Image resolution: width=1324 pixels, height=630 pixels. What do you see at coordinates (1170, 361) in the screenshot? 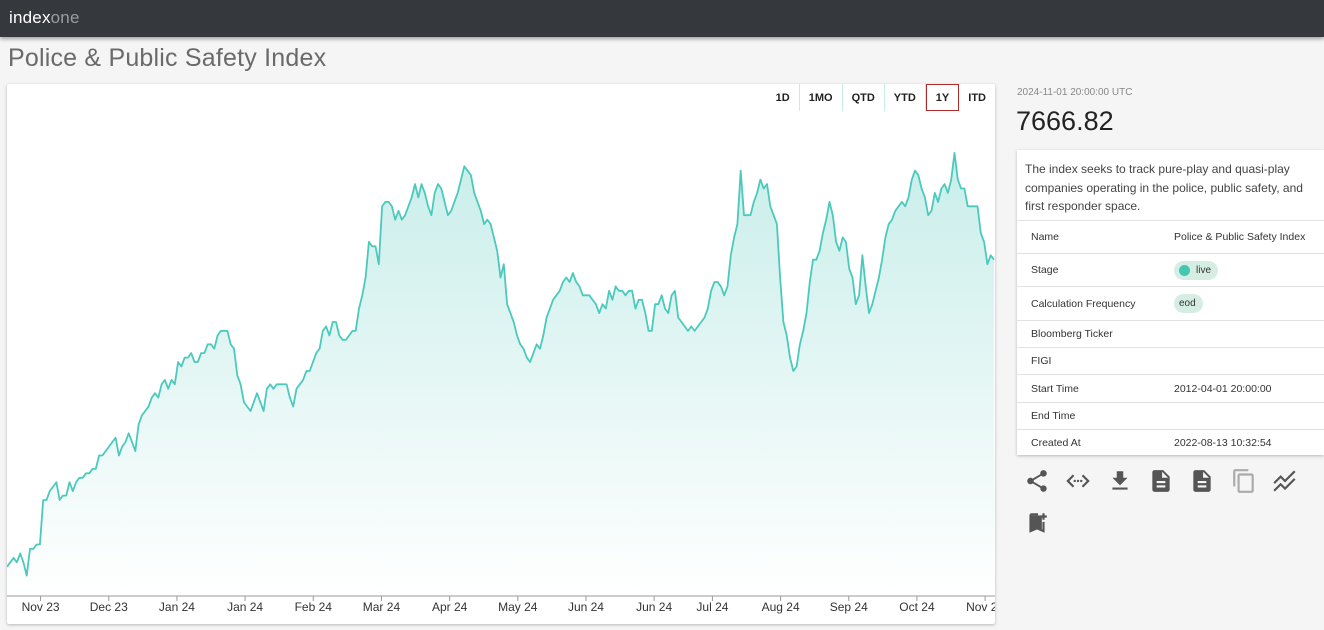
I see `info-row-figi: FIGI` at bounding box center [1170, 361].